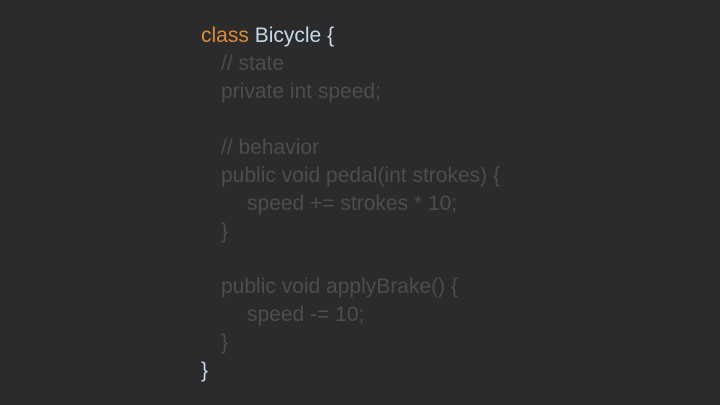  I want to click on field-declaration: private int speed;, so click(301, 91).